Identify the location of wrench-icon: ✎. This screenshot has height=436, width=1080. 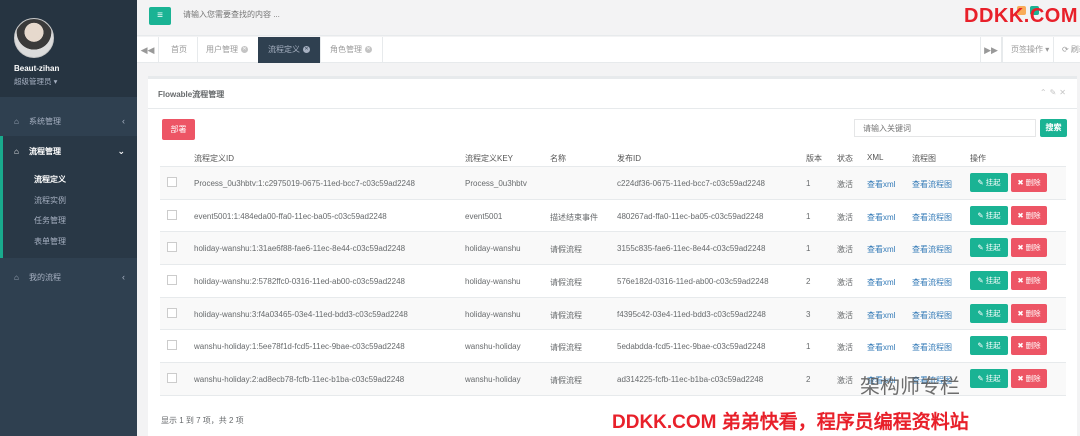
(1055, 92).